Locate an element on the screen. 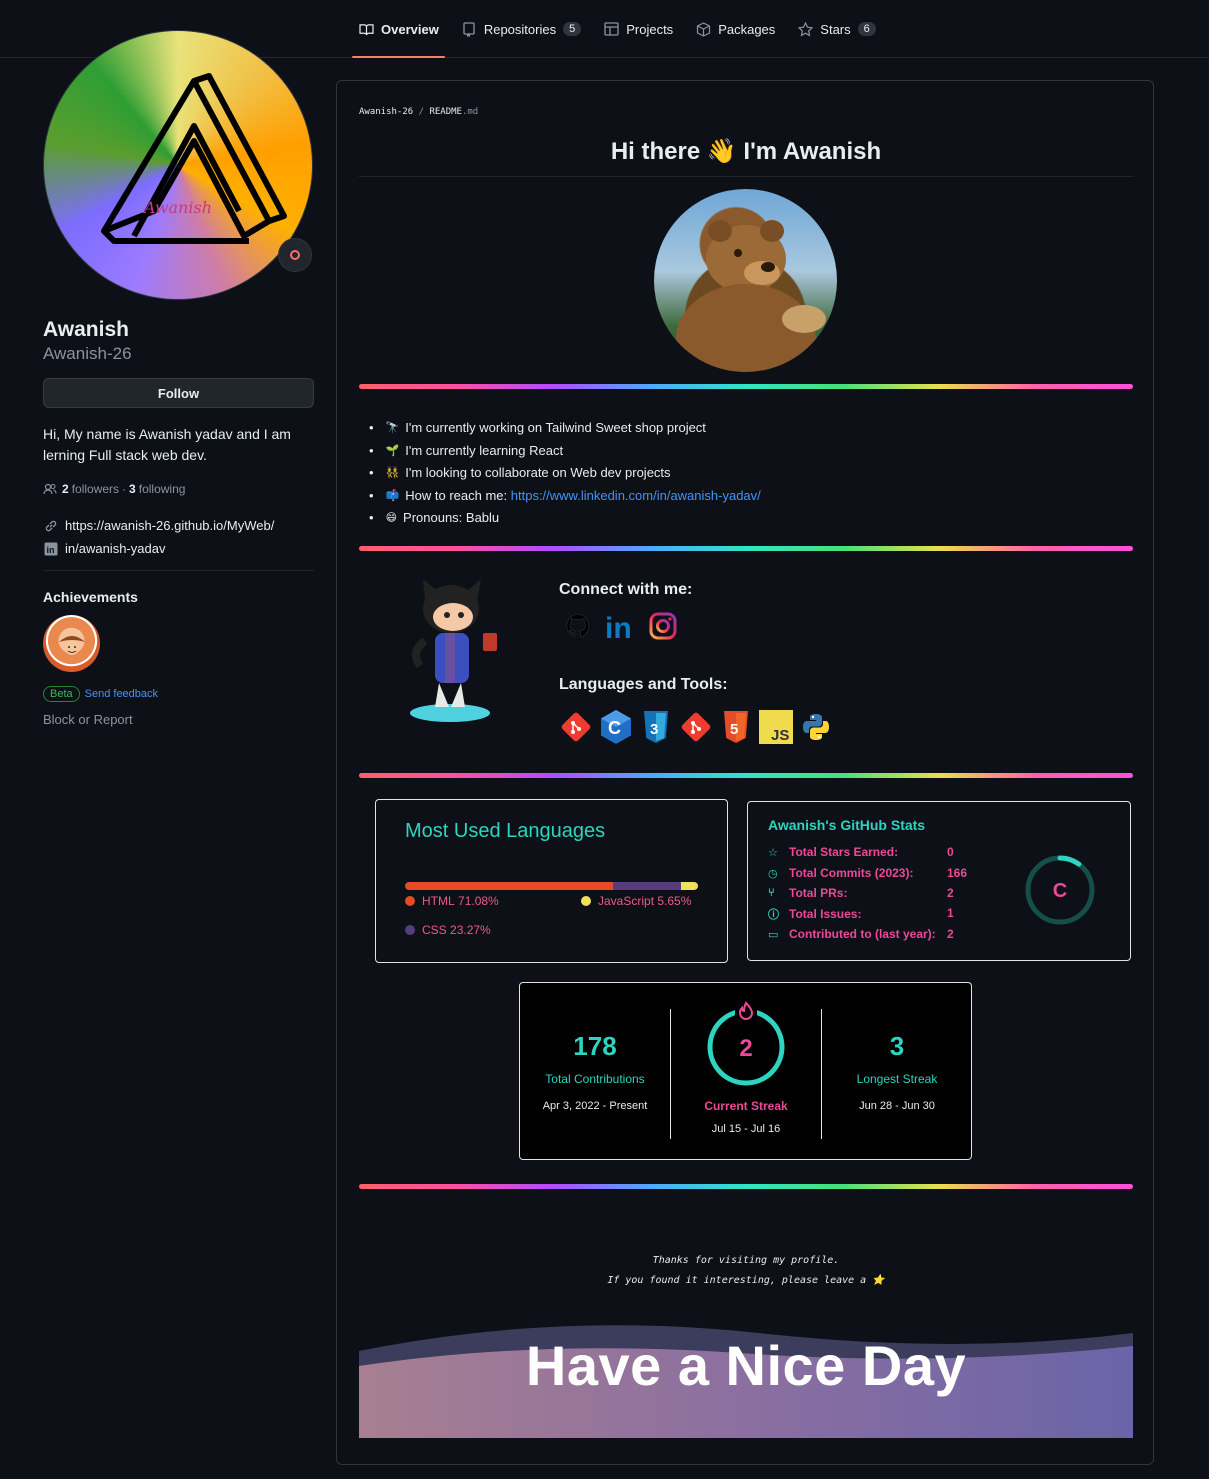  tab-packages: Packages is located at coordinates (735, 29).